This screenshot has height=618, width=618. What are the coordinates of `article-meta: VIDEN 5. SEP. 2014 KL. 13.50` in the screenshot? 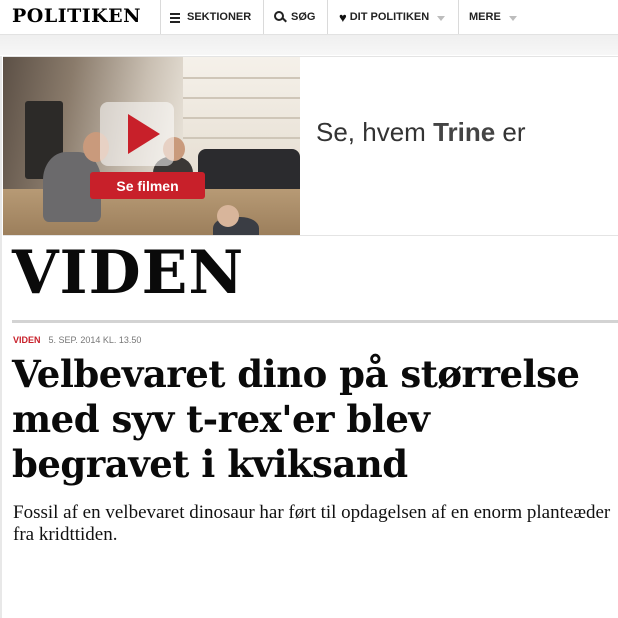 It's located at (77, 340).